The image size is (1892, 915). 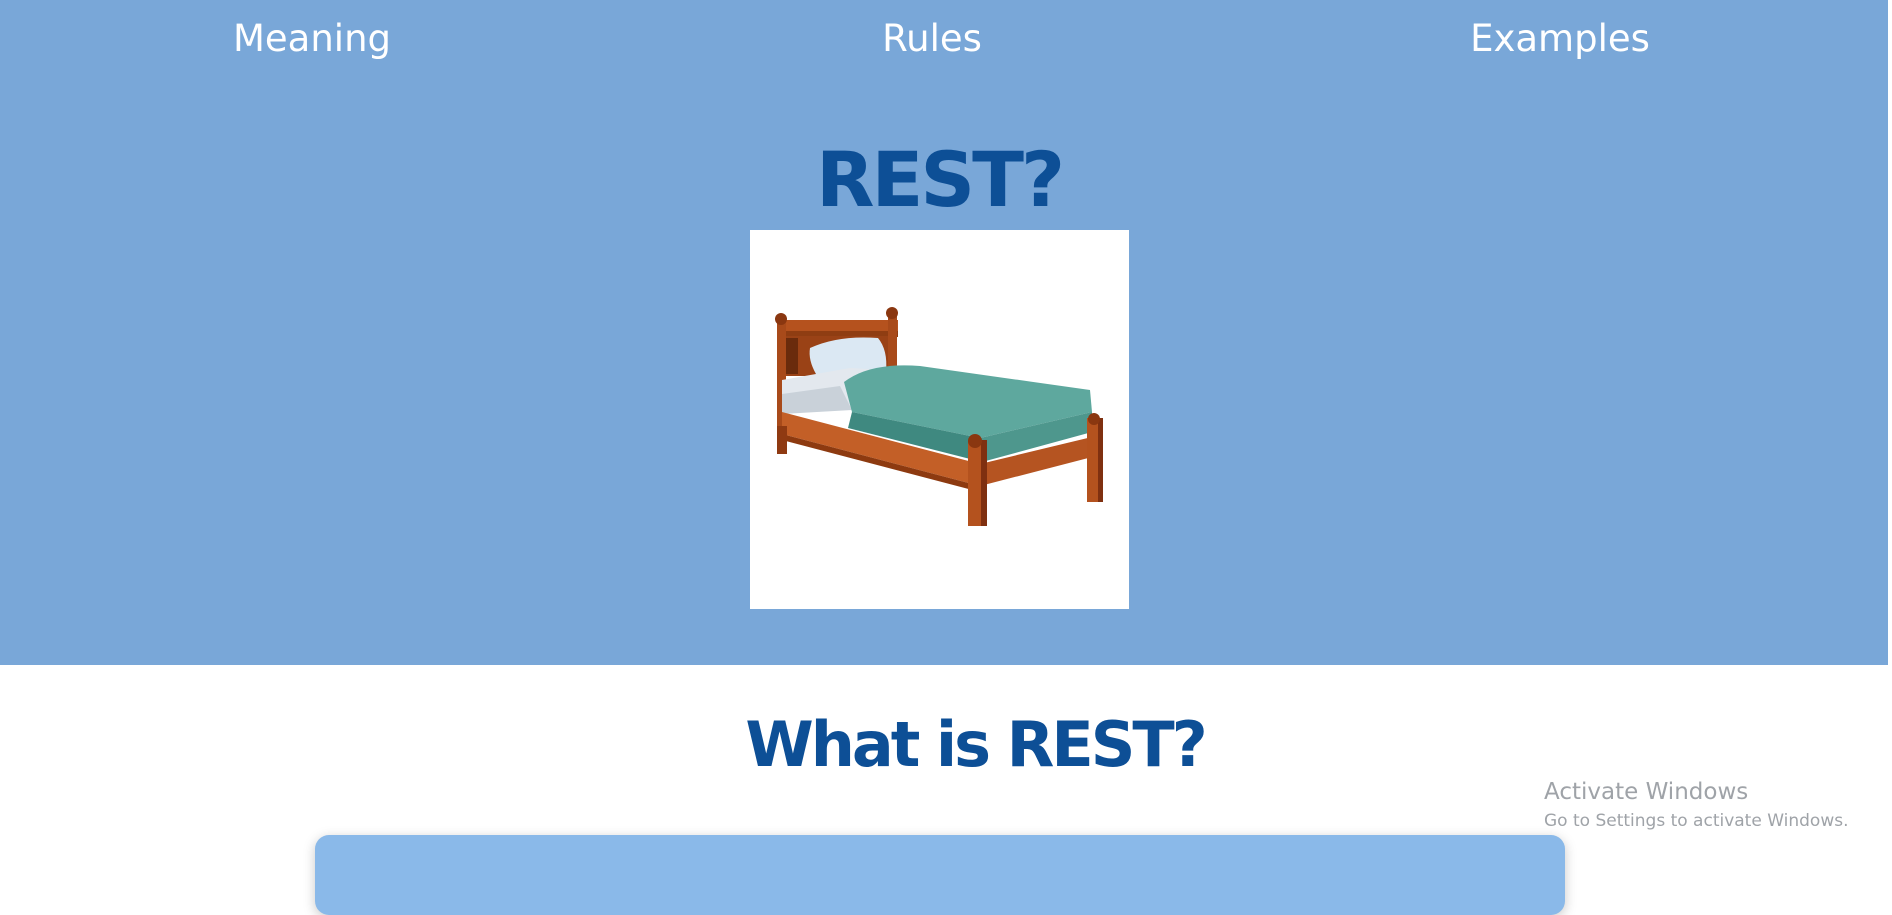 I want to click on nav-link-meaning: Meaning, so click(x=312, y=39).